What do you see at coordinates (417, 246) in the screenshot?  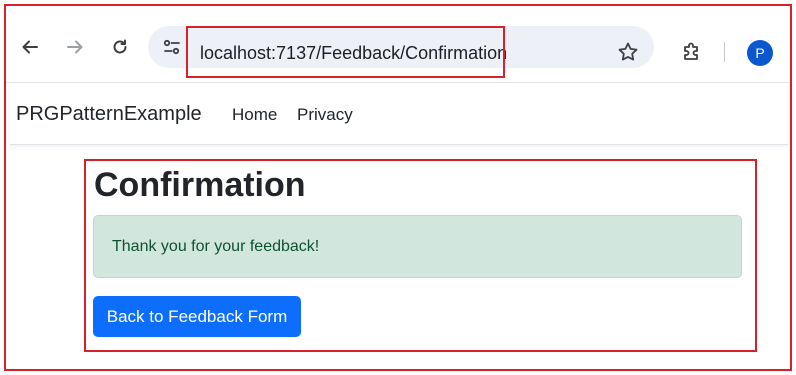 I see `success-alert: Thank you for your feedback!` at bounding box center [417, 246].